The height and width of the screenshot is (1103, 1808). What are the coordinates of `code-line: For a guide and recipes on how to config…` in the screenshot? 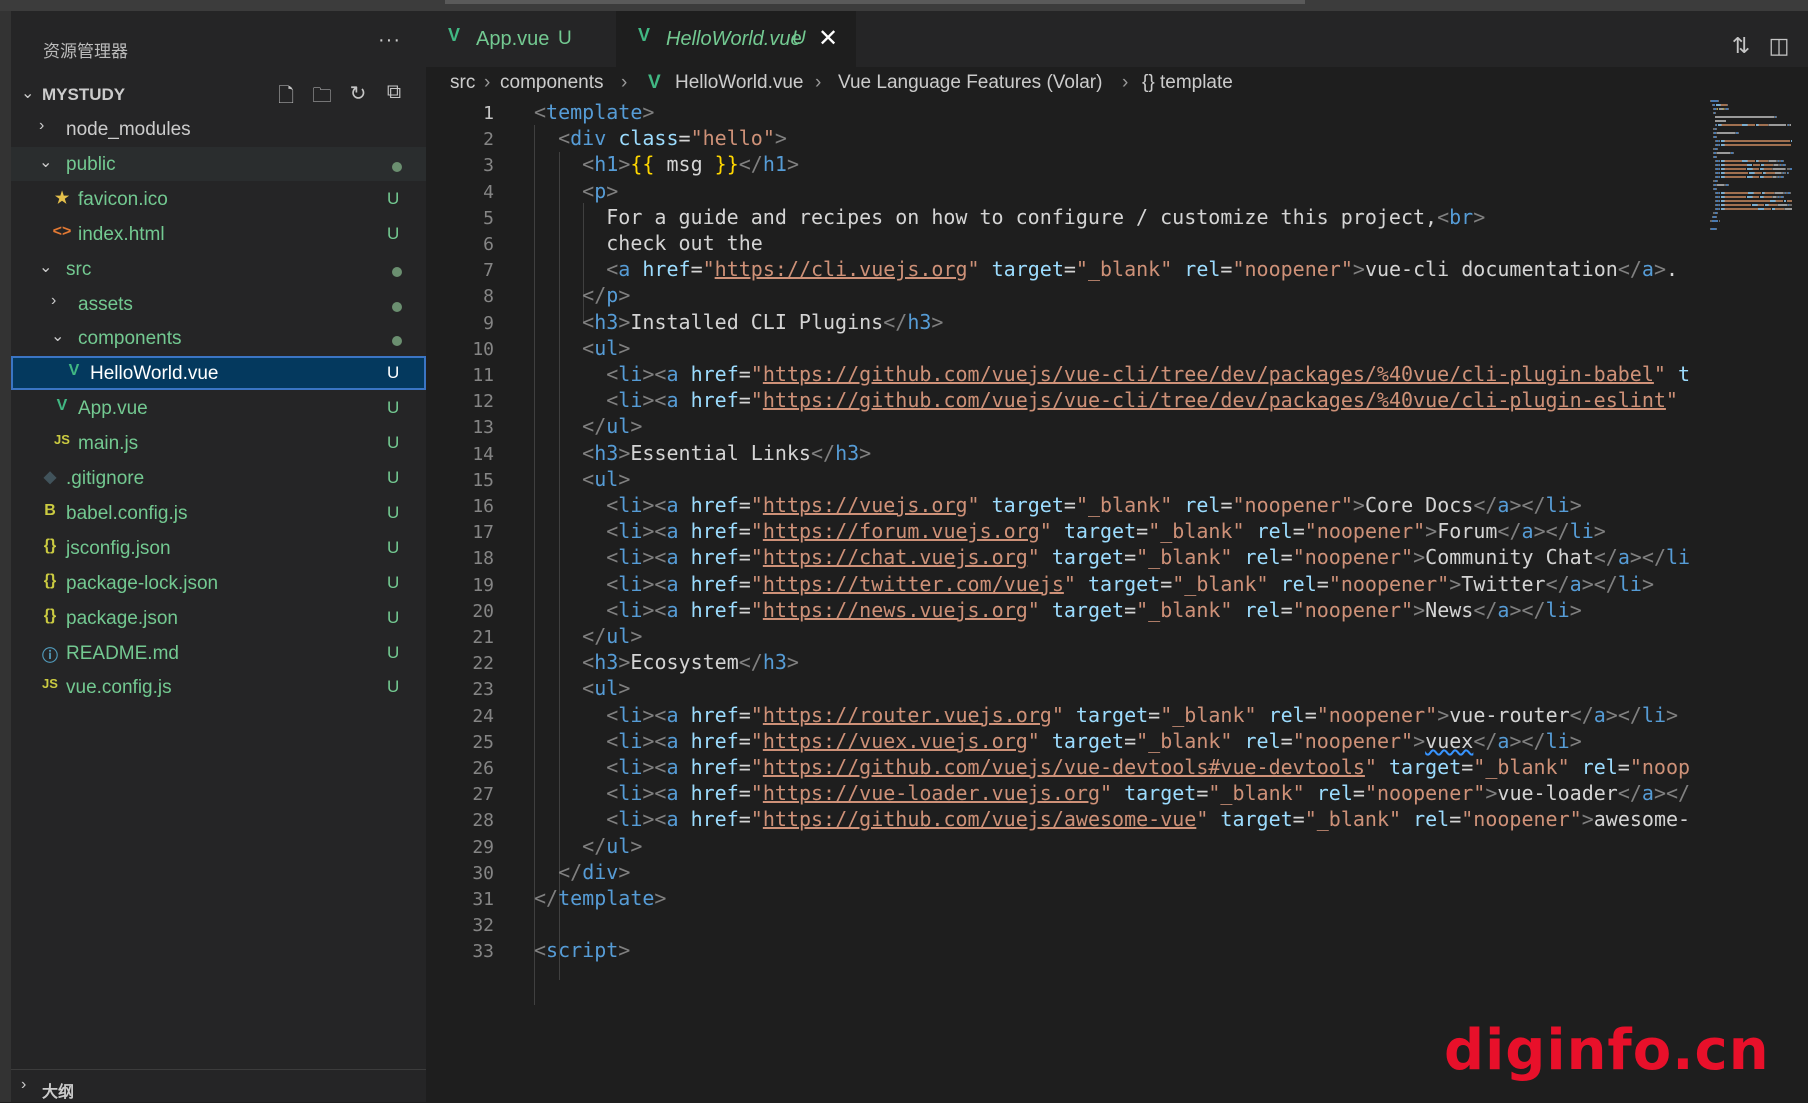 It's located at (1009, 217).